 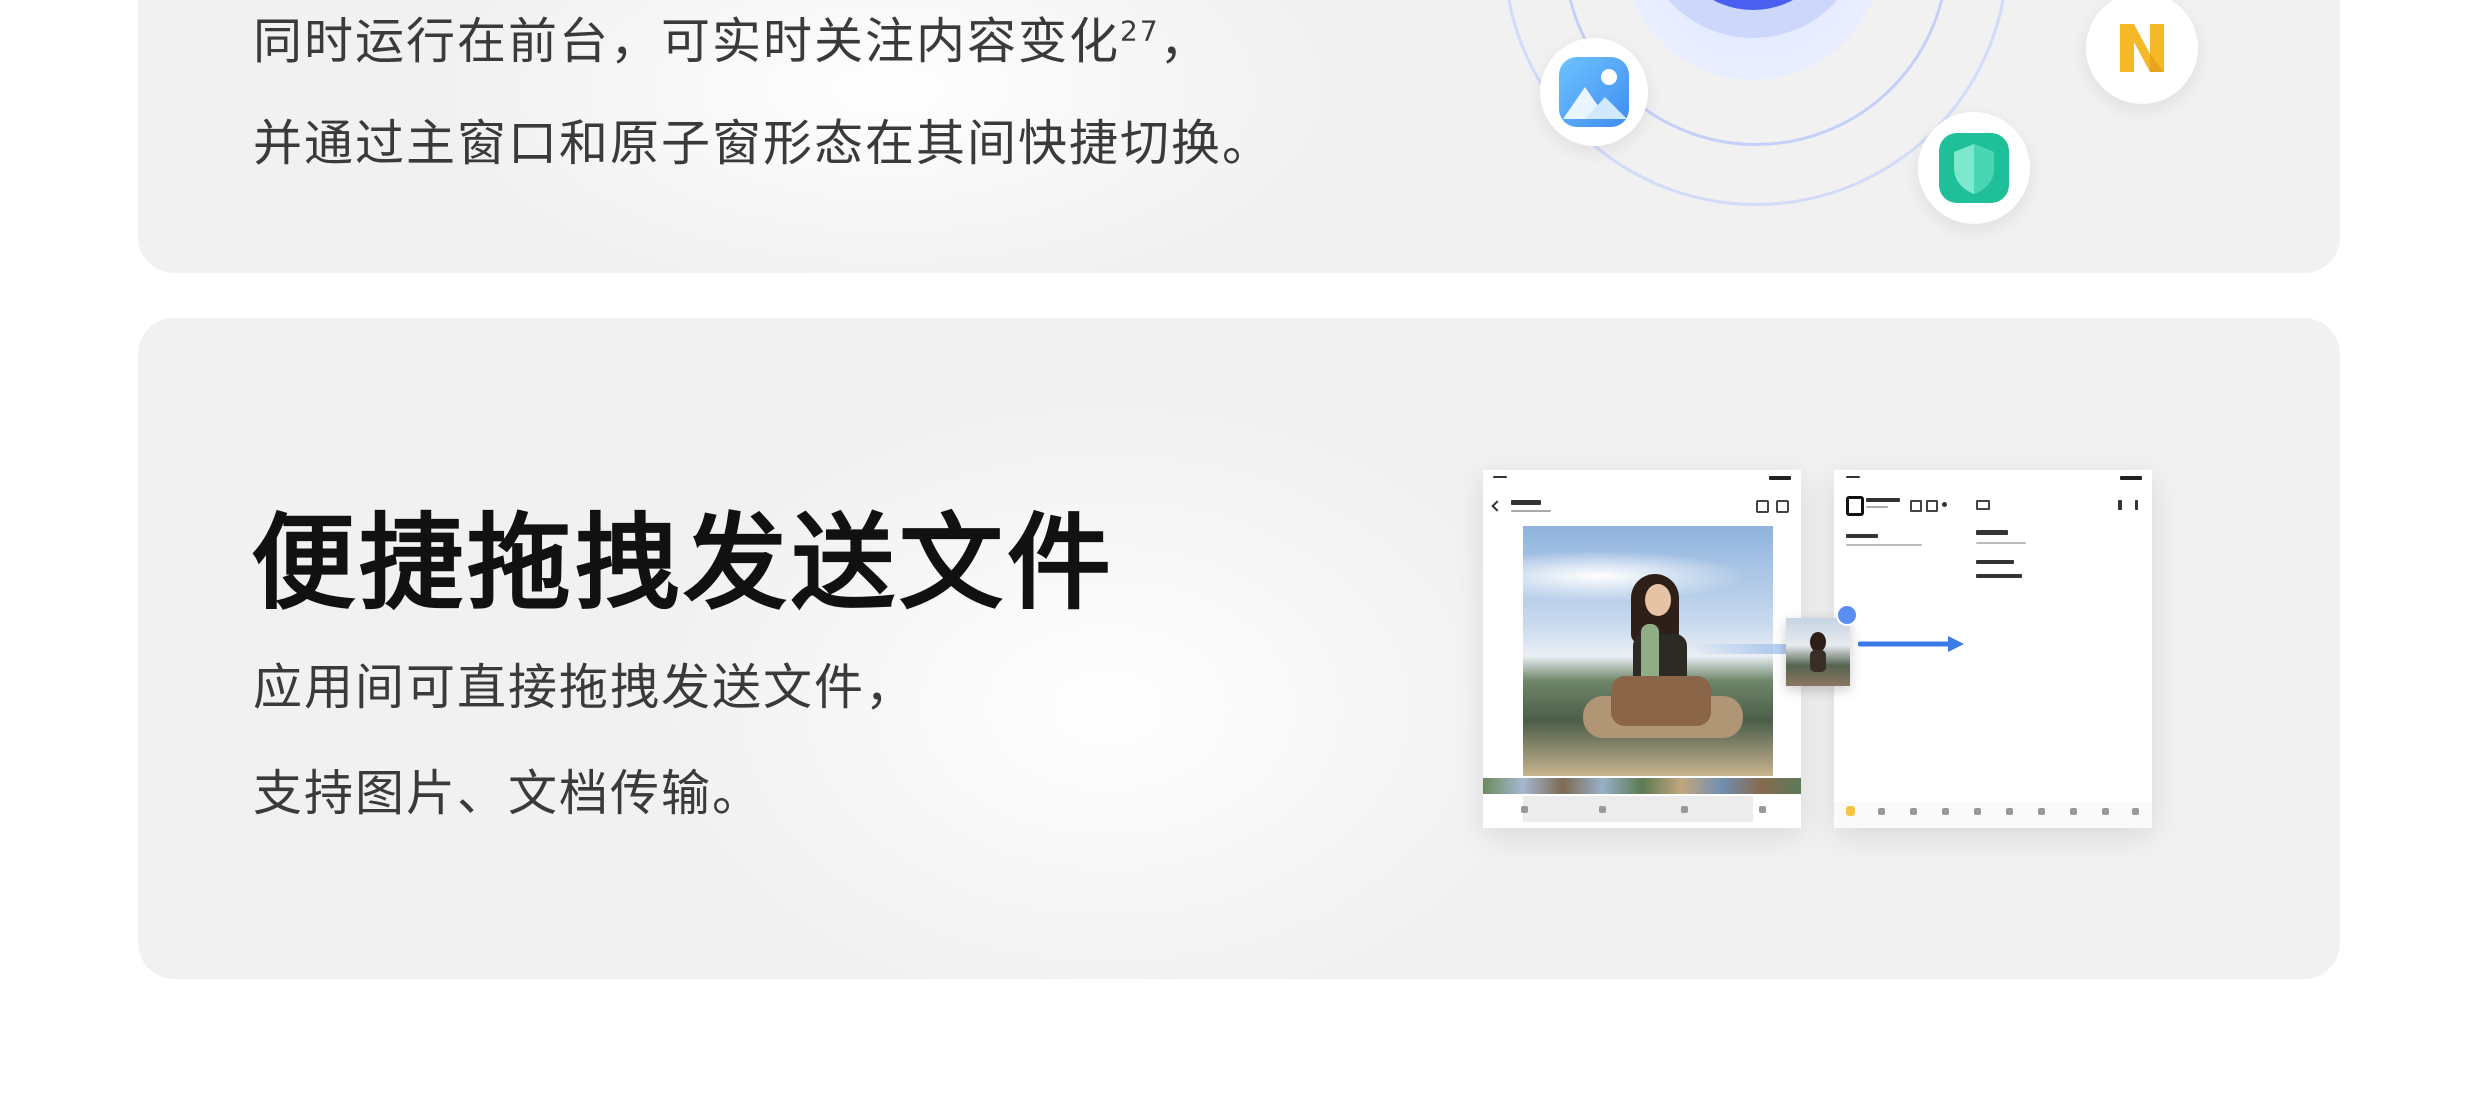 I want to click on note-list-title, so click(x=1862, y=536).